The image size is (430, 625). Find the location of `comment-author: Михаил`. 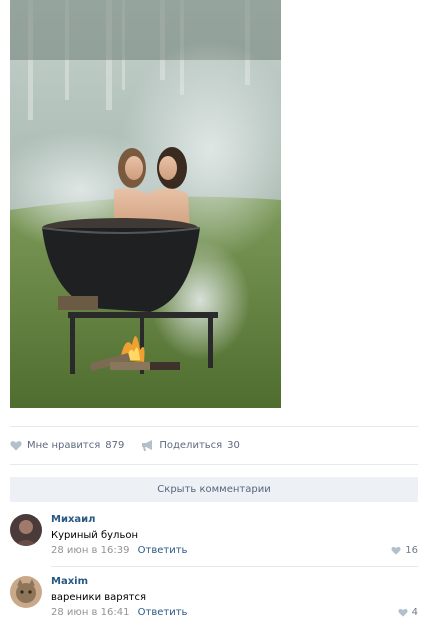

comment-author: Михаил is located at coordinates (73, 519).